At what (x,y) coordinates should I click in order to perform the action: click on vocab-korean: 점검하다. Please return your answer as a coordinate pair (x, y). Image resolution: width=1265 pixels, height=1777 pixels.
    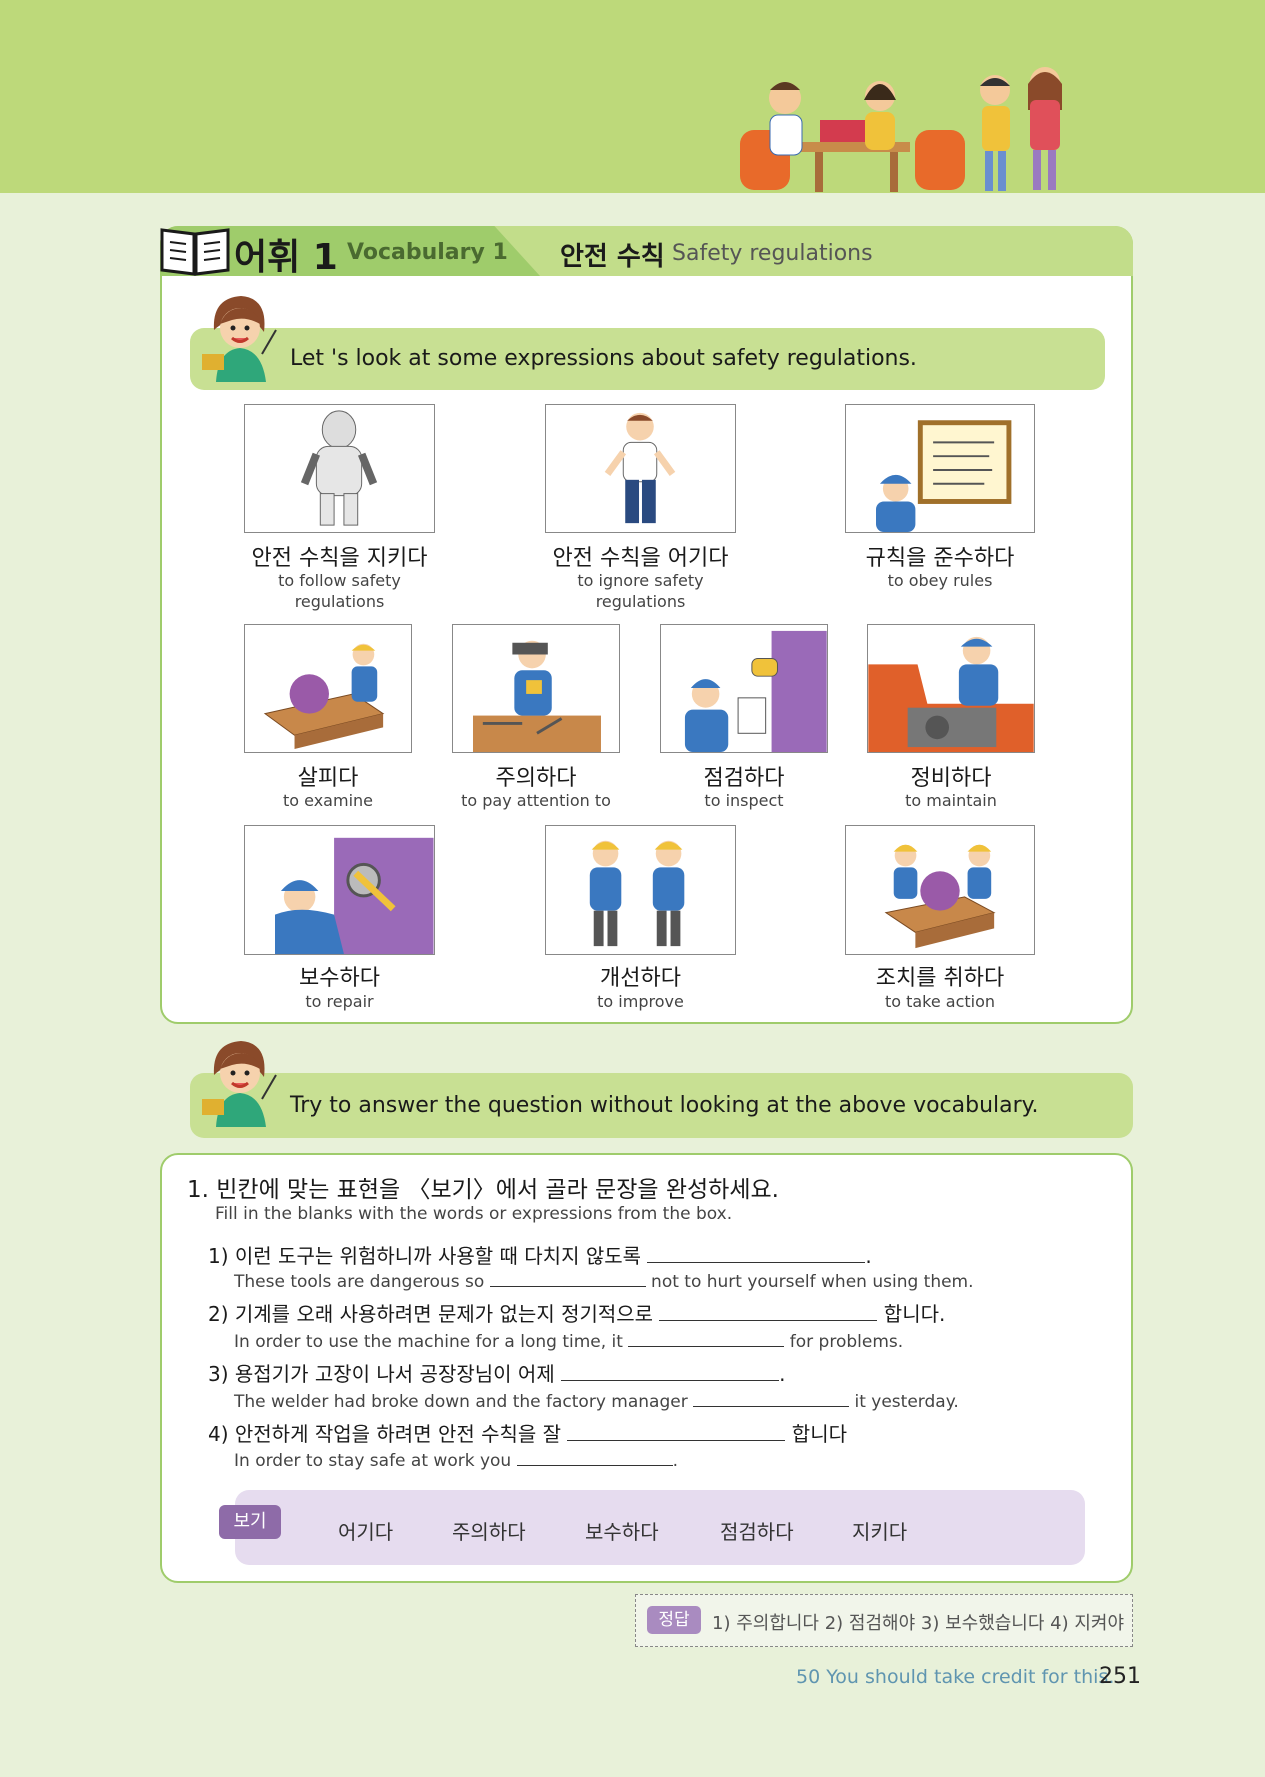
    Looking at the image, I should click on (744, 778).